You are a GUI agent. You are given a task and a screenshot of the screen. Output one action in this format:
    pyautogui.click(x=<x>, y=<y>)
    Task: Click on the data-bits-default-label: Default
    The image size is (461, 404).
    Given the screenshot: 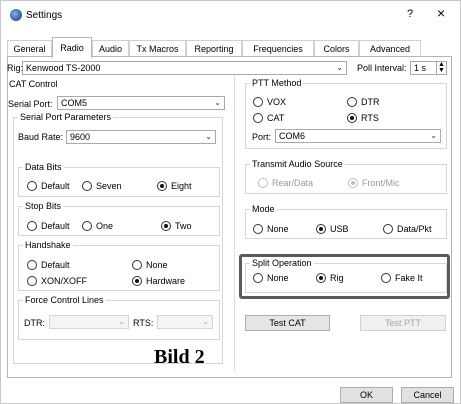 What is the action you would take?
    pyautogui.click(x=55, y=186)
    